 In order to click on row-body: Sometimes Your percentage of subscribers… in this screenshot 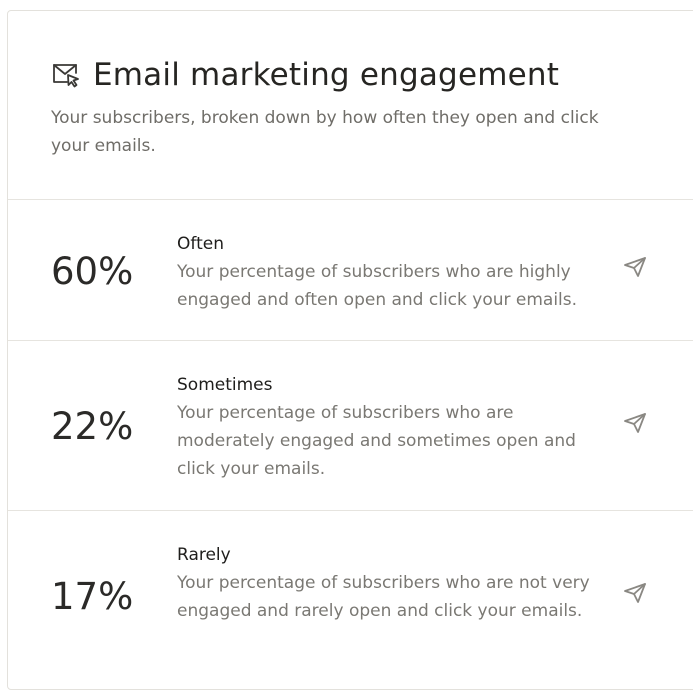, I will do `click(387, 427)`.